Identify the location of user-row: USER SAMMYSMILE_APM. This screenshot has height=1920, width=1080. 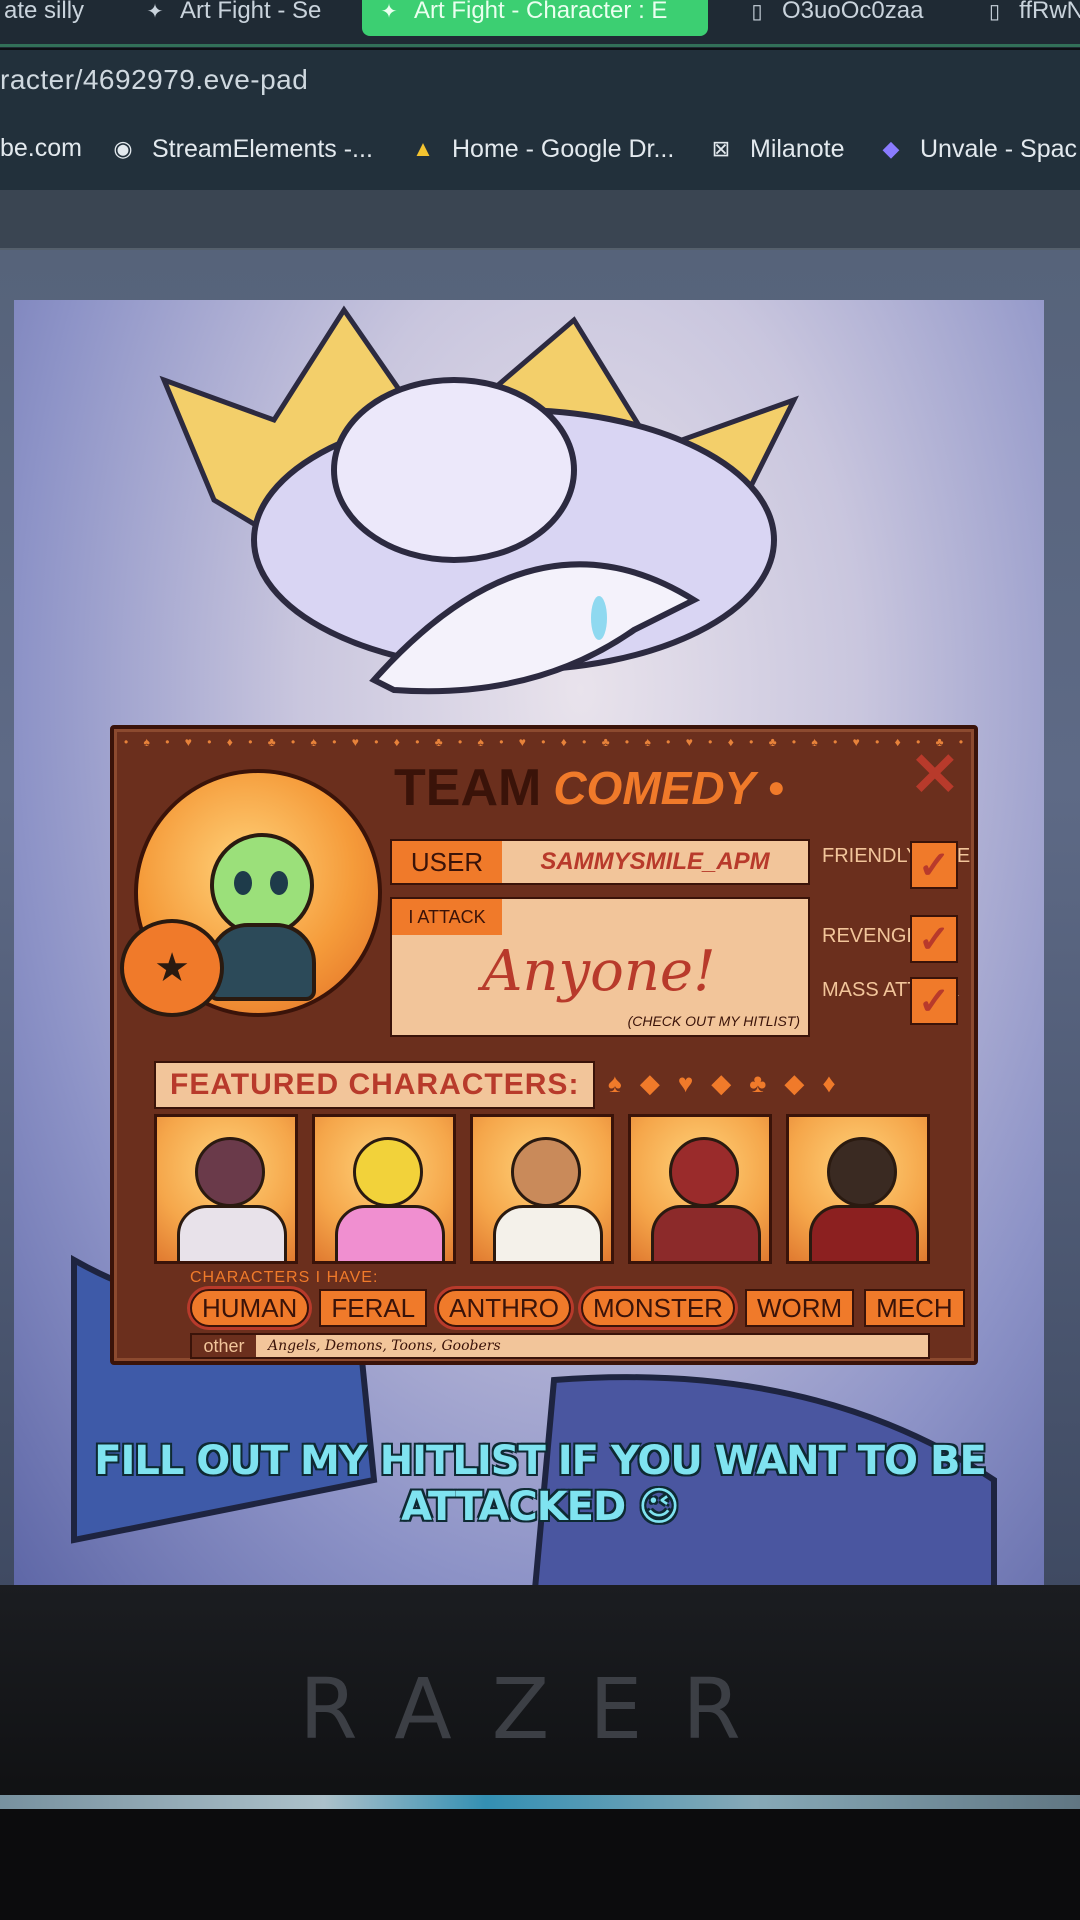
(600, 862).